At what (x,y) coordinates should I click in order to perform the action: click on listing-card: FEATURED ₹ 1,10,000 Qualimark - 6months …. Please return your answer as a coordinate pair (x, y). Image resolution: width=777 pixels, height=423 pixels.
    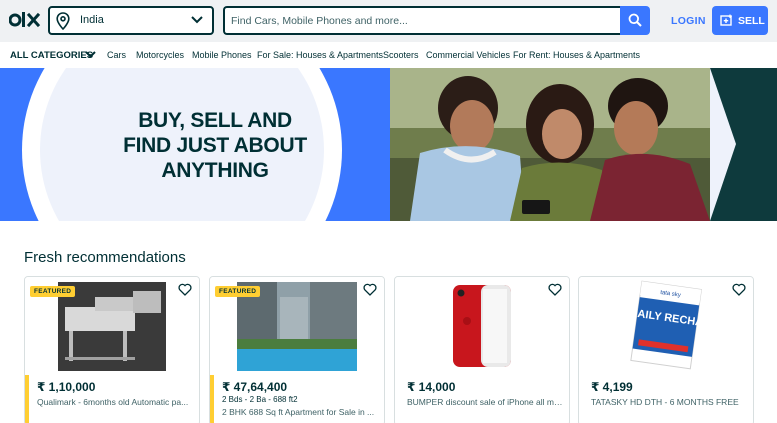
    Looking at the image, I should click on (112, 349).